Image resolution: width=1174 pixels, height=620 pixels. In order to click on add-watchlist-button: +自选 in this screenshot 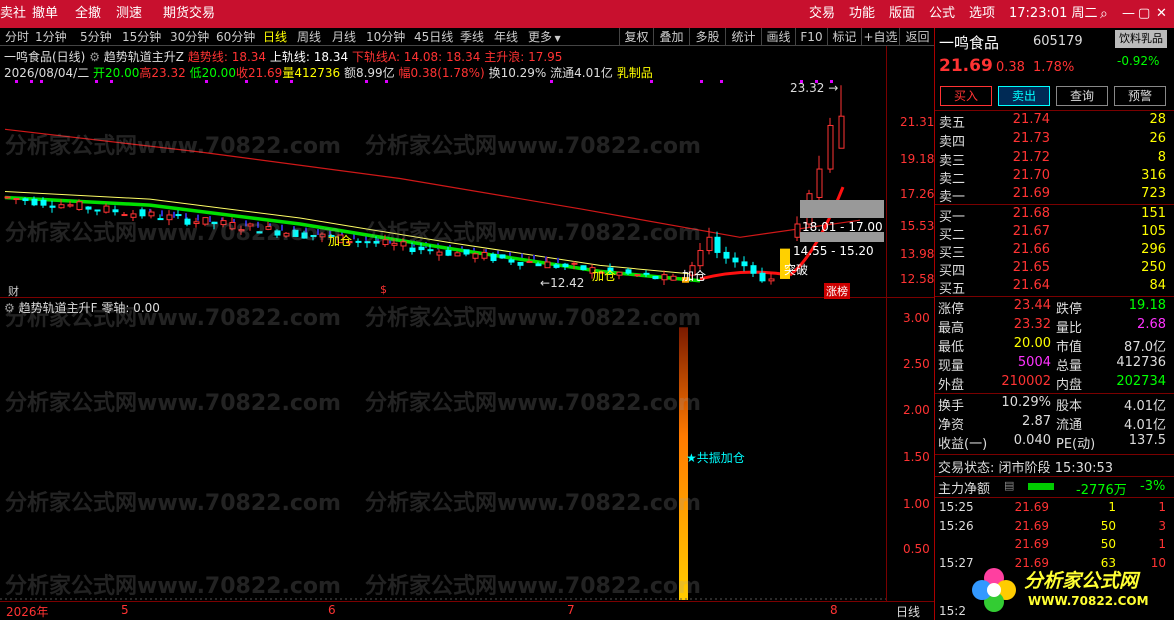, I will do `click(880, 37)`.